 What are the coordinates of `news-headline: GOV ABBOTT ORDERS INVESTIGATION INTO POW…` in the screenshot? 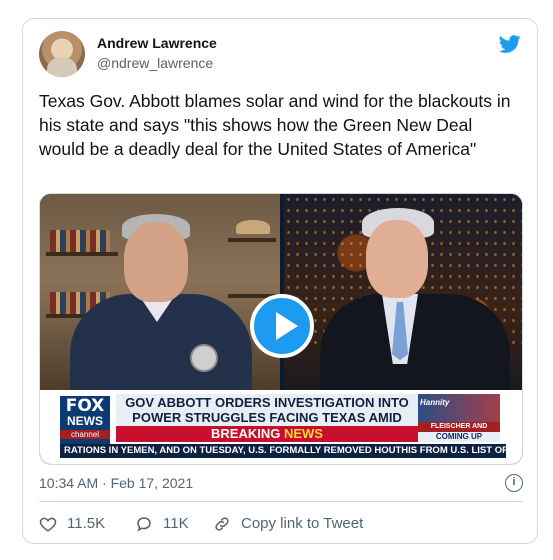 It's located at (267, 417).